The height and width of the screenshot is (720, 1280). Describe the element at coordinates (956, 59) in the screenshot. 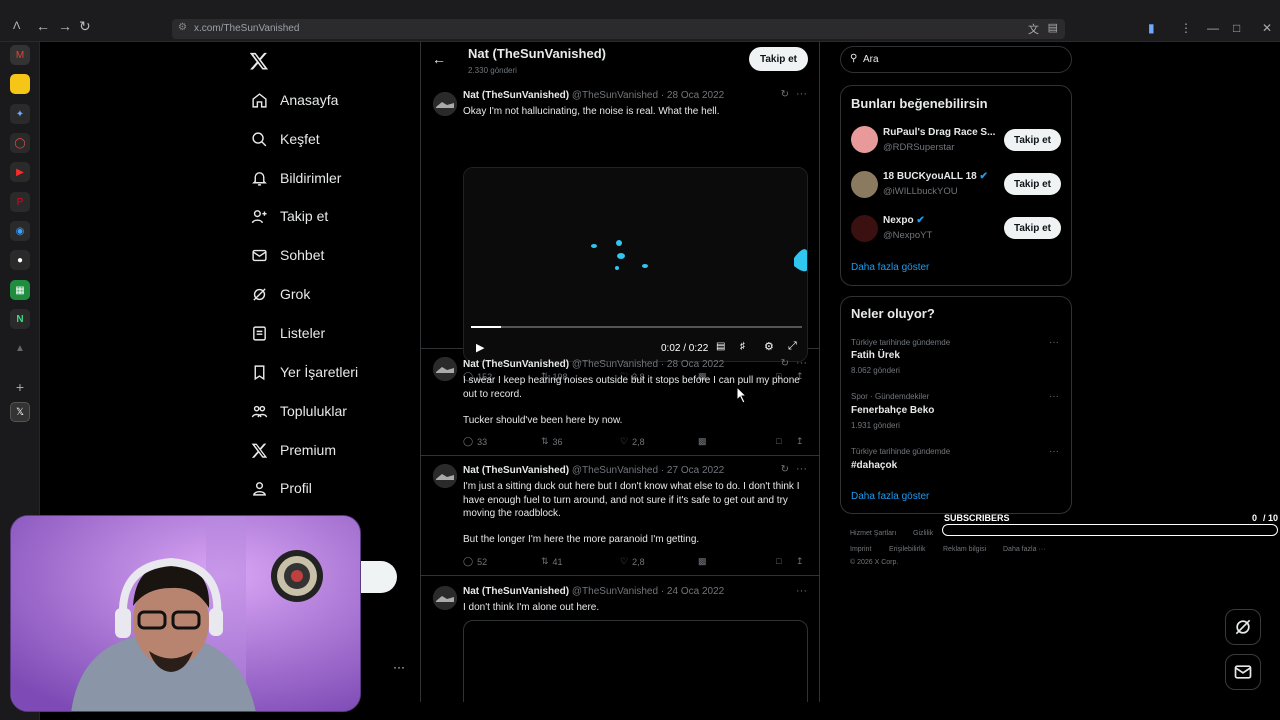

I see `search-box: ⚲ Ara` at that location.